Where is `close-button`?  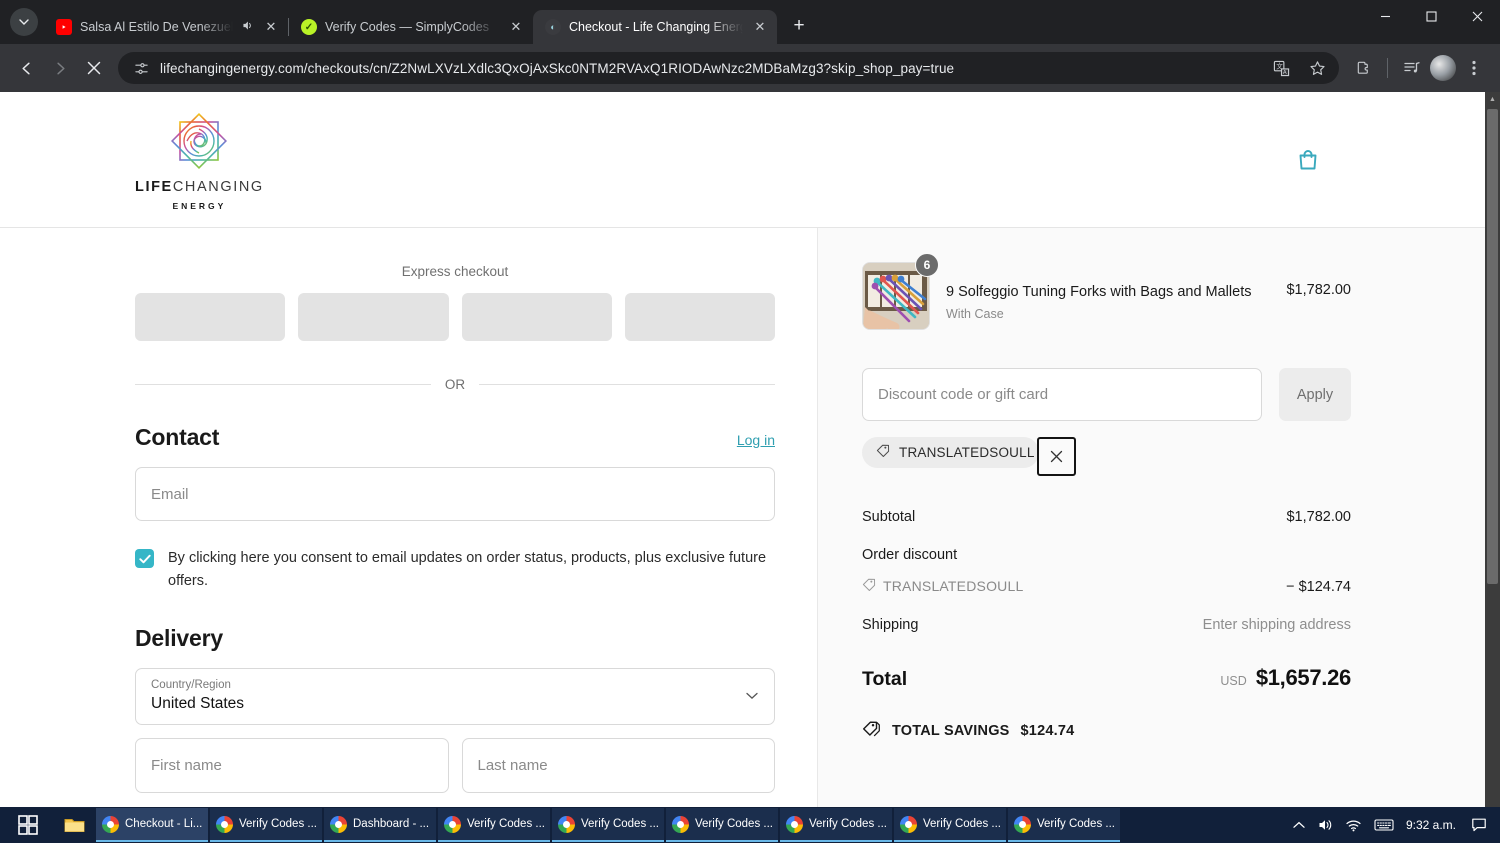
close-button is located at coordinates (1477, 16).